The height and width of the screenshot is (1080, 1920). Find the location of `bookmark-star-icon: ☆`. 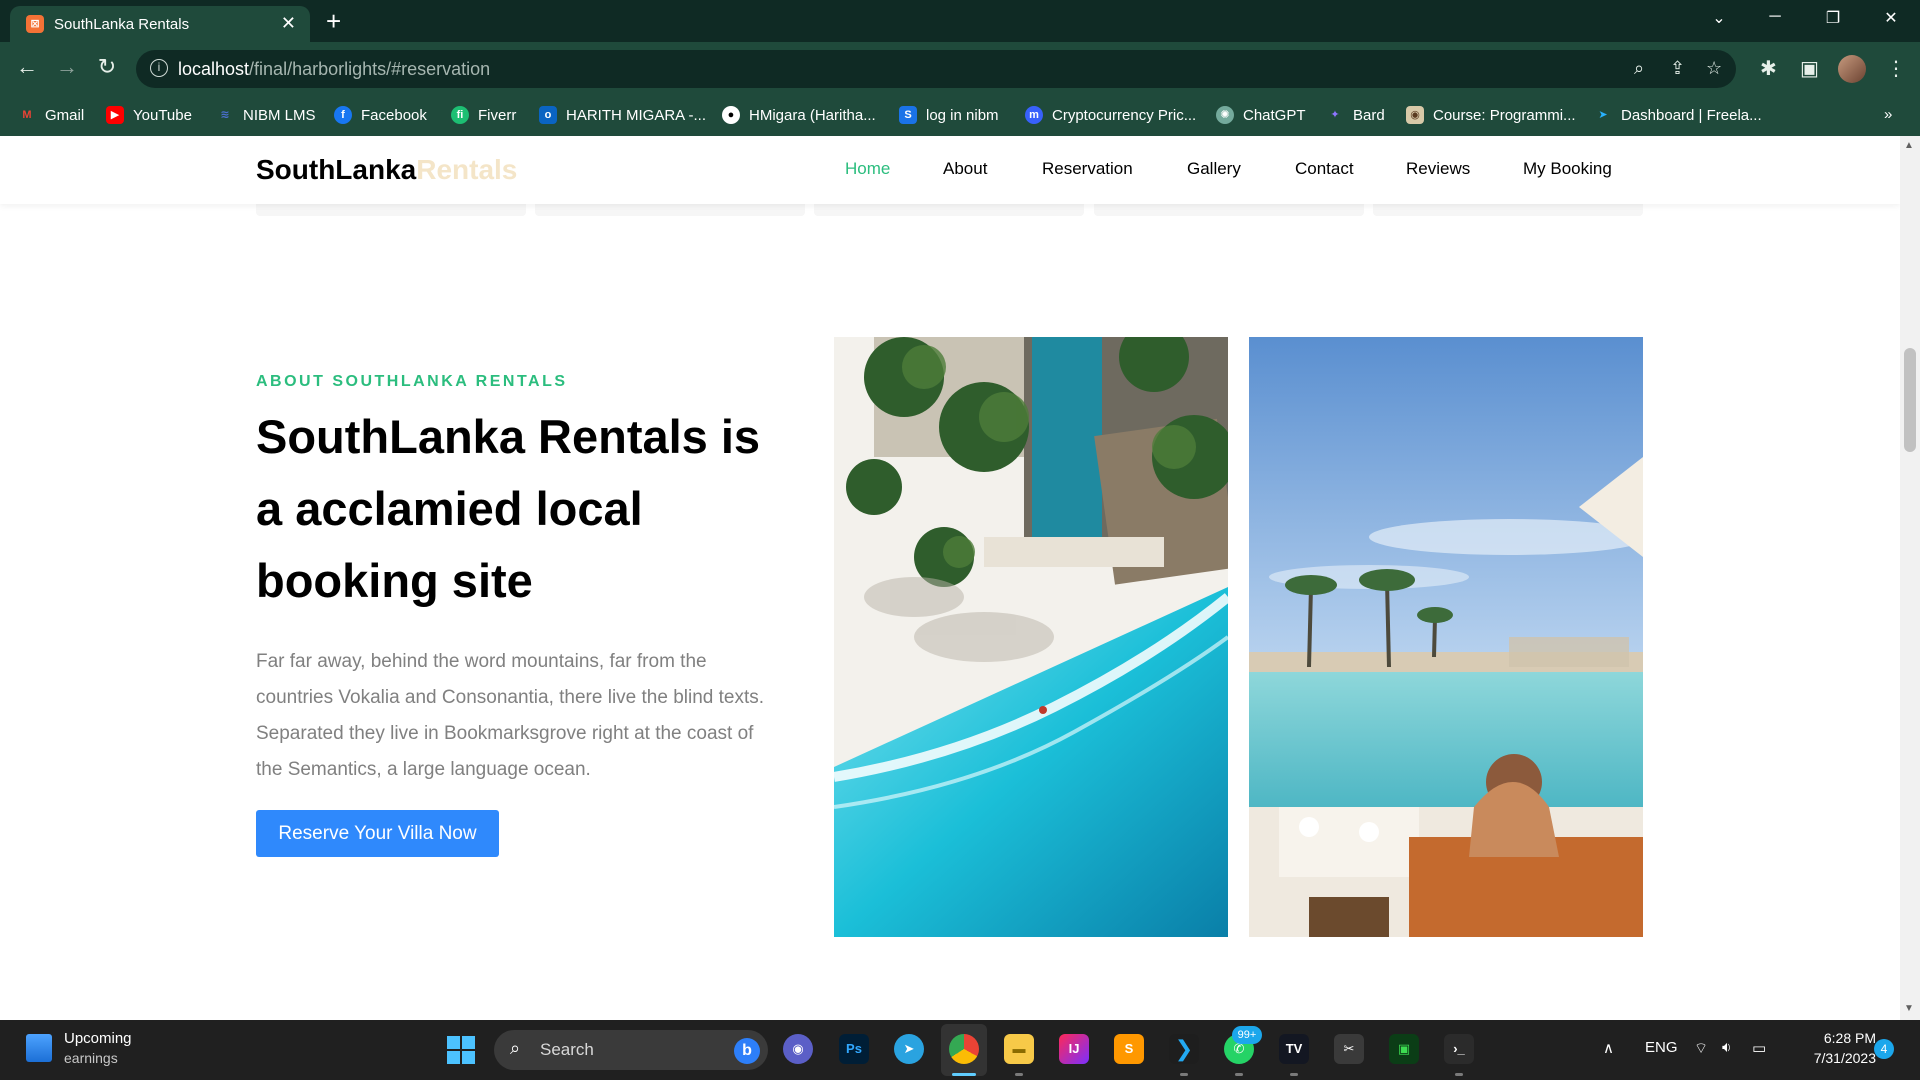

bookmark-star-icon: ☆ is located at coordinates (1714, 68).